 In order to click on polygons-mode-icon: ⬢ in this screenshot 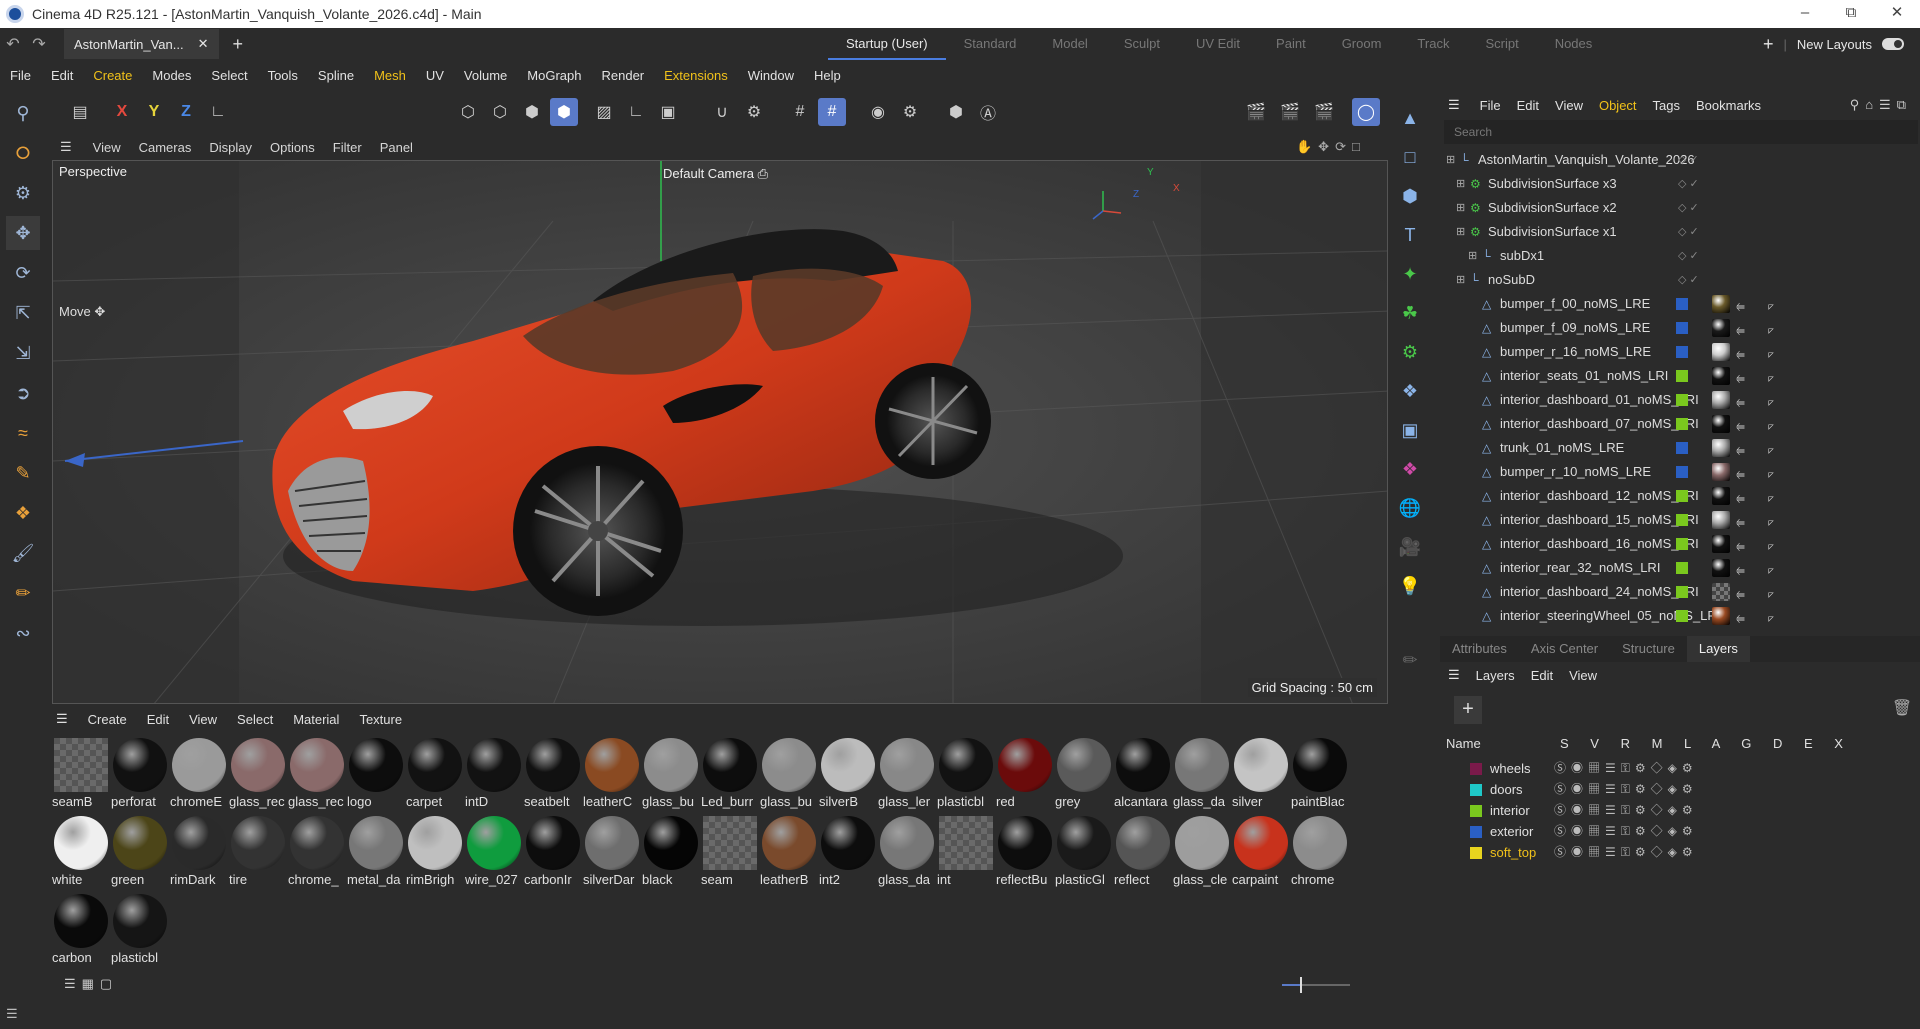, I will do `click(532, 112)`.